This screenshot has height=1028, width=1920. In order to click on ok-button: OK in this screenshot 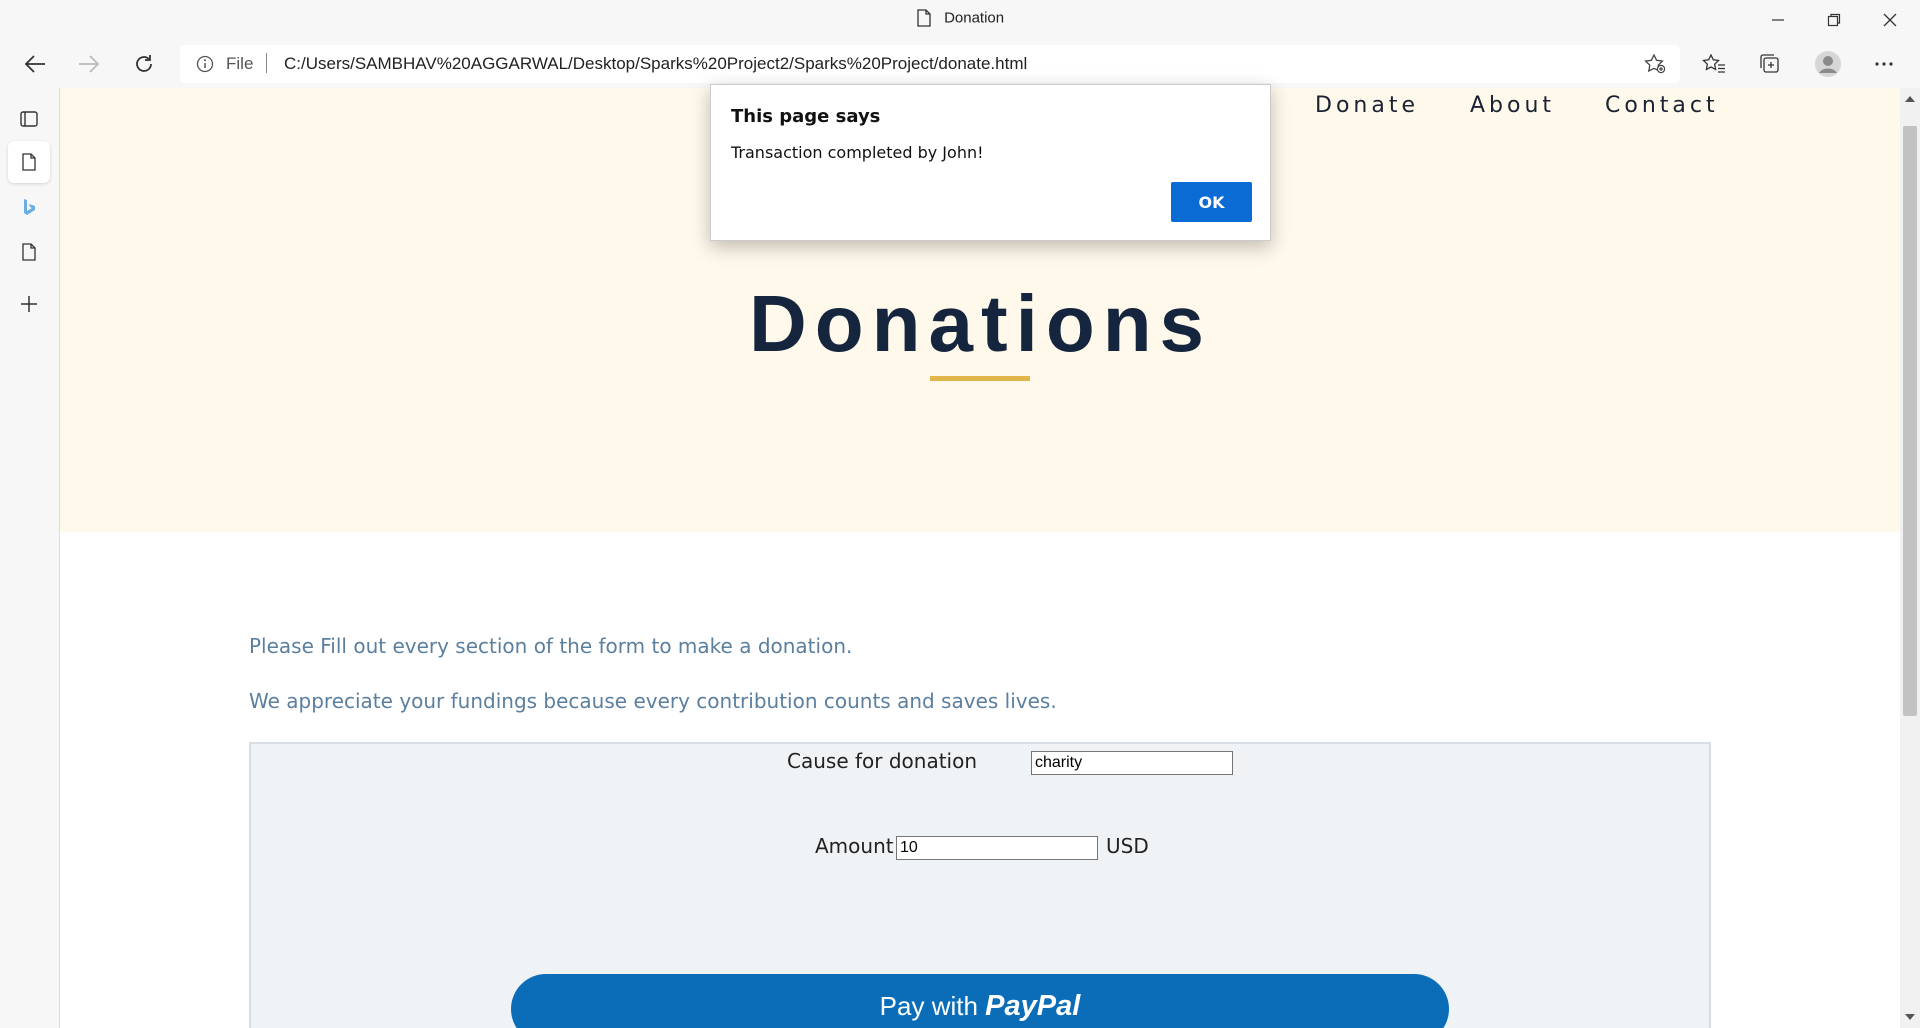, I will do `click(1211, 202)`.